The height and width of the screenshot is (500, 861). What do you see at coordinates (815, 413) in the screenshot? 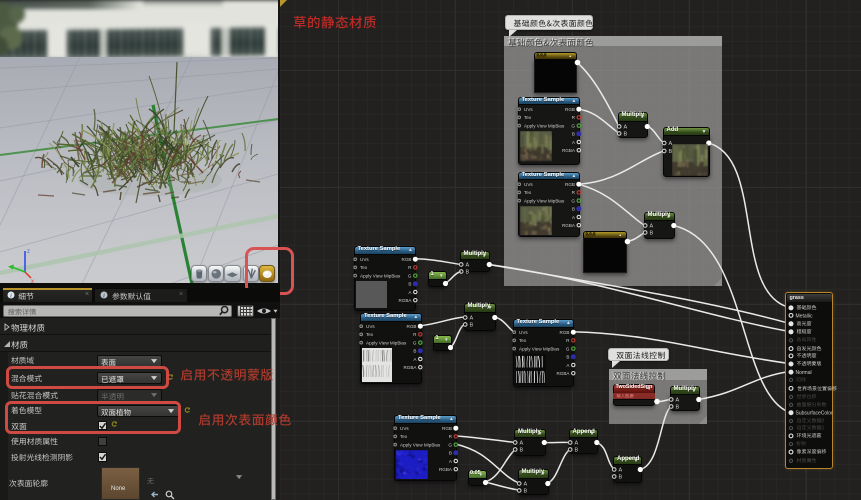
I see `svg-text: SubsurfaceColor` at bounding box center [815, 413].